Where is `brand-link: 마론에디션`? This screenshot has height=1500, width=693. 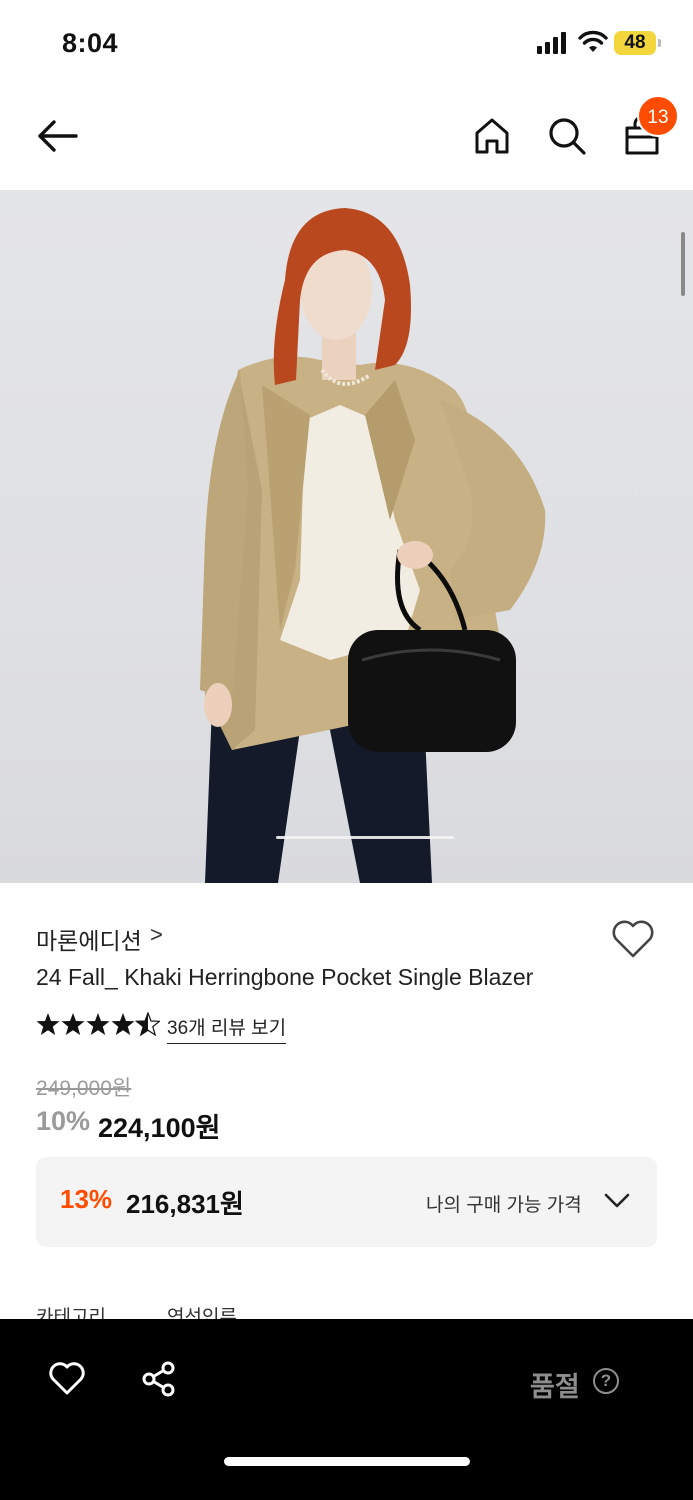
brand-link: 마론에디션 is located at coordinates (89, 939).